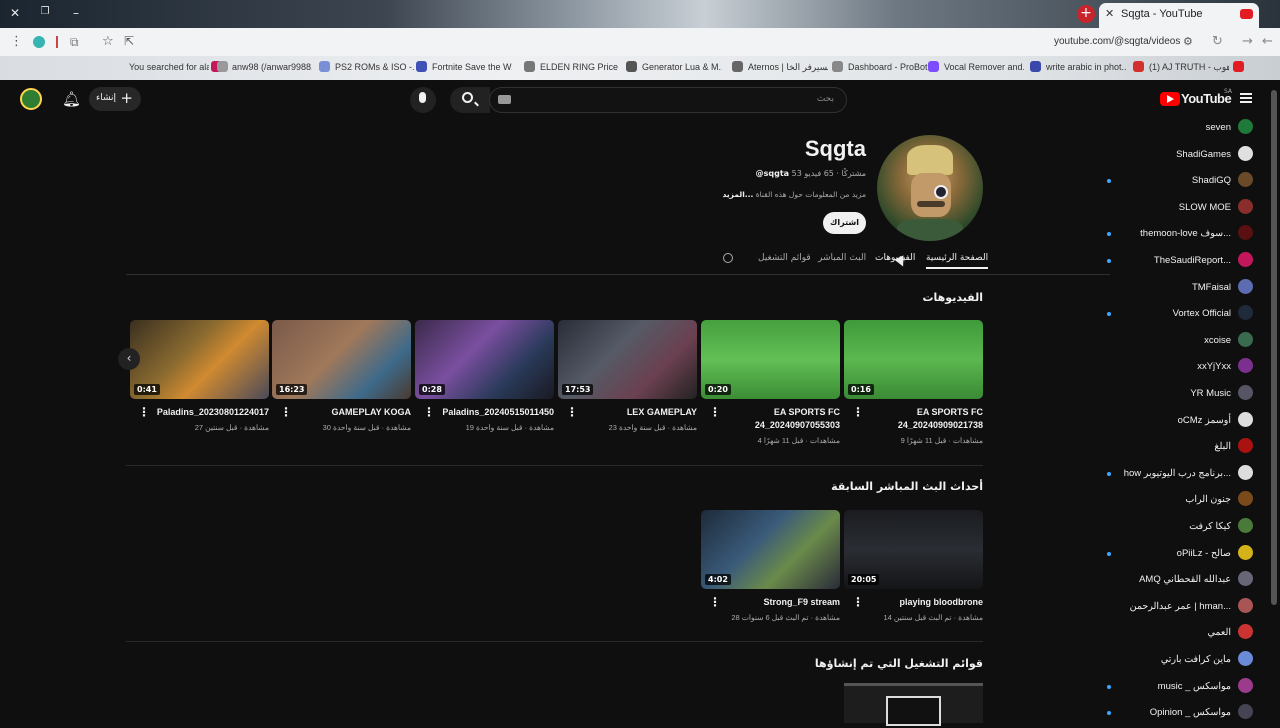  I want to click on video-thumbnail: 20:05, so click(913, 549).